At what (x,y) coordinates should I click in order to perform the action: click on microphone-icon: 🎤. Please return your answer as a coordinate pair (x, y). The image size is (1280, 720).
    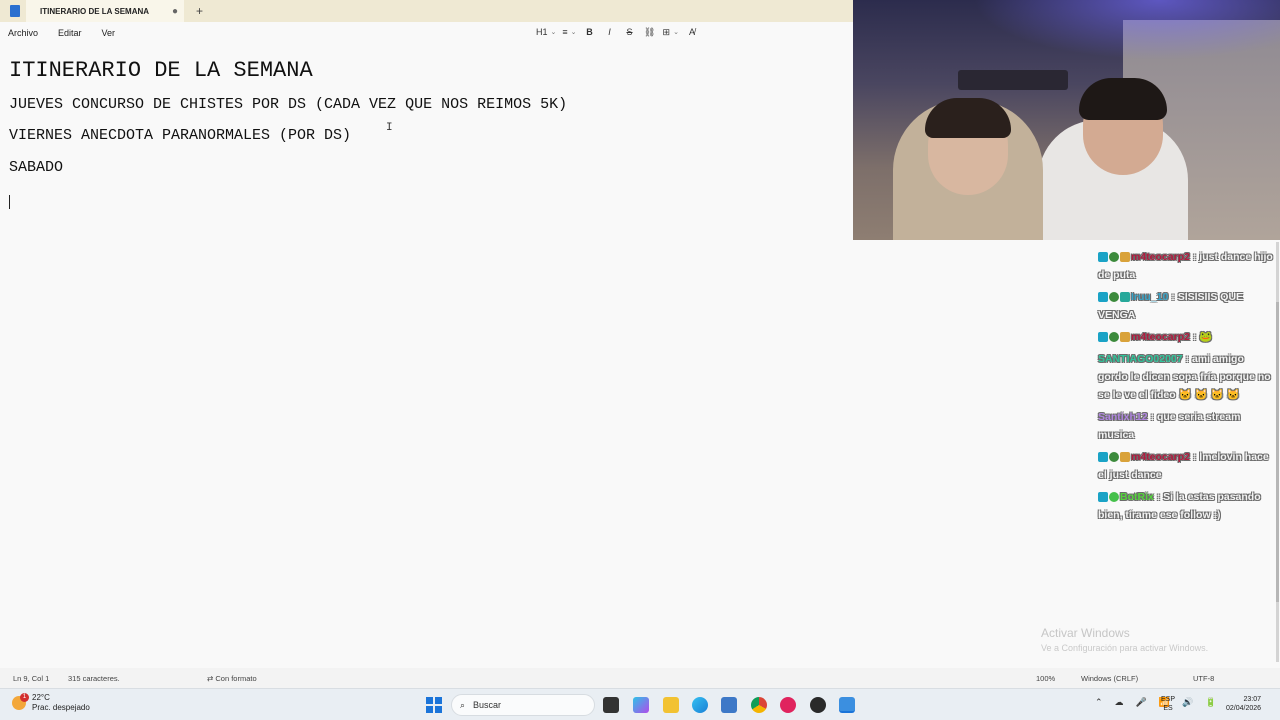
    Looking at the image, I should click on (1141, 702).